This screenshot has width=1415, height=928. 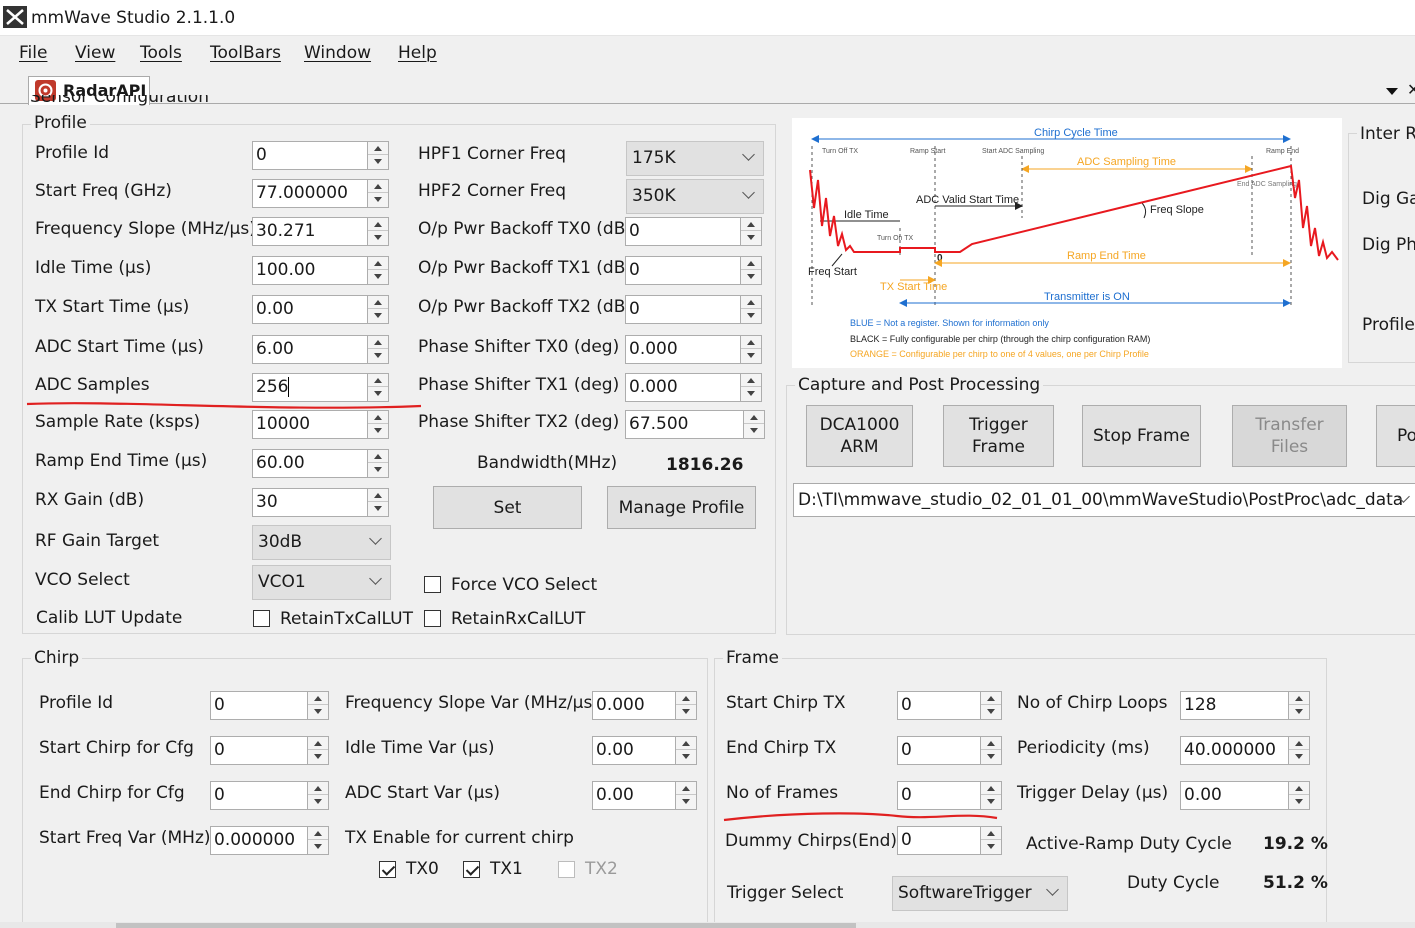 I want to click on adc-start-var-spinner: 0.00, so click(x=644, y=795).